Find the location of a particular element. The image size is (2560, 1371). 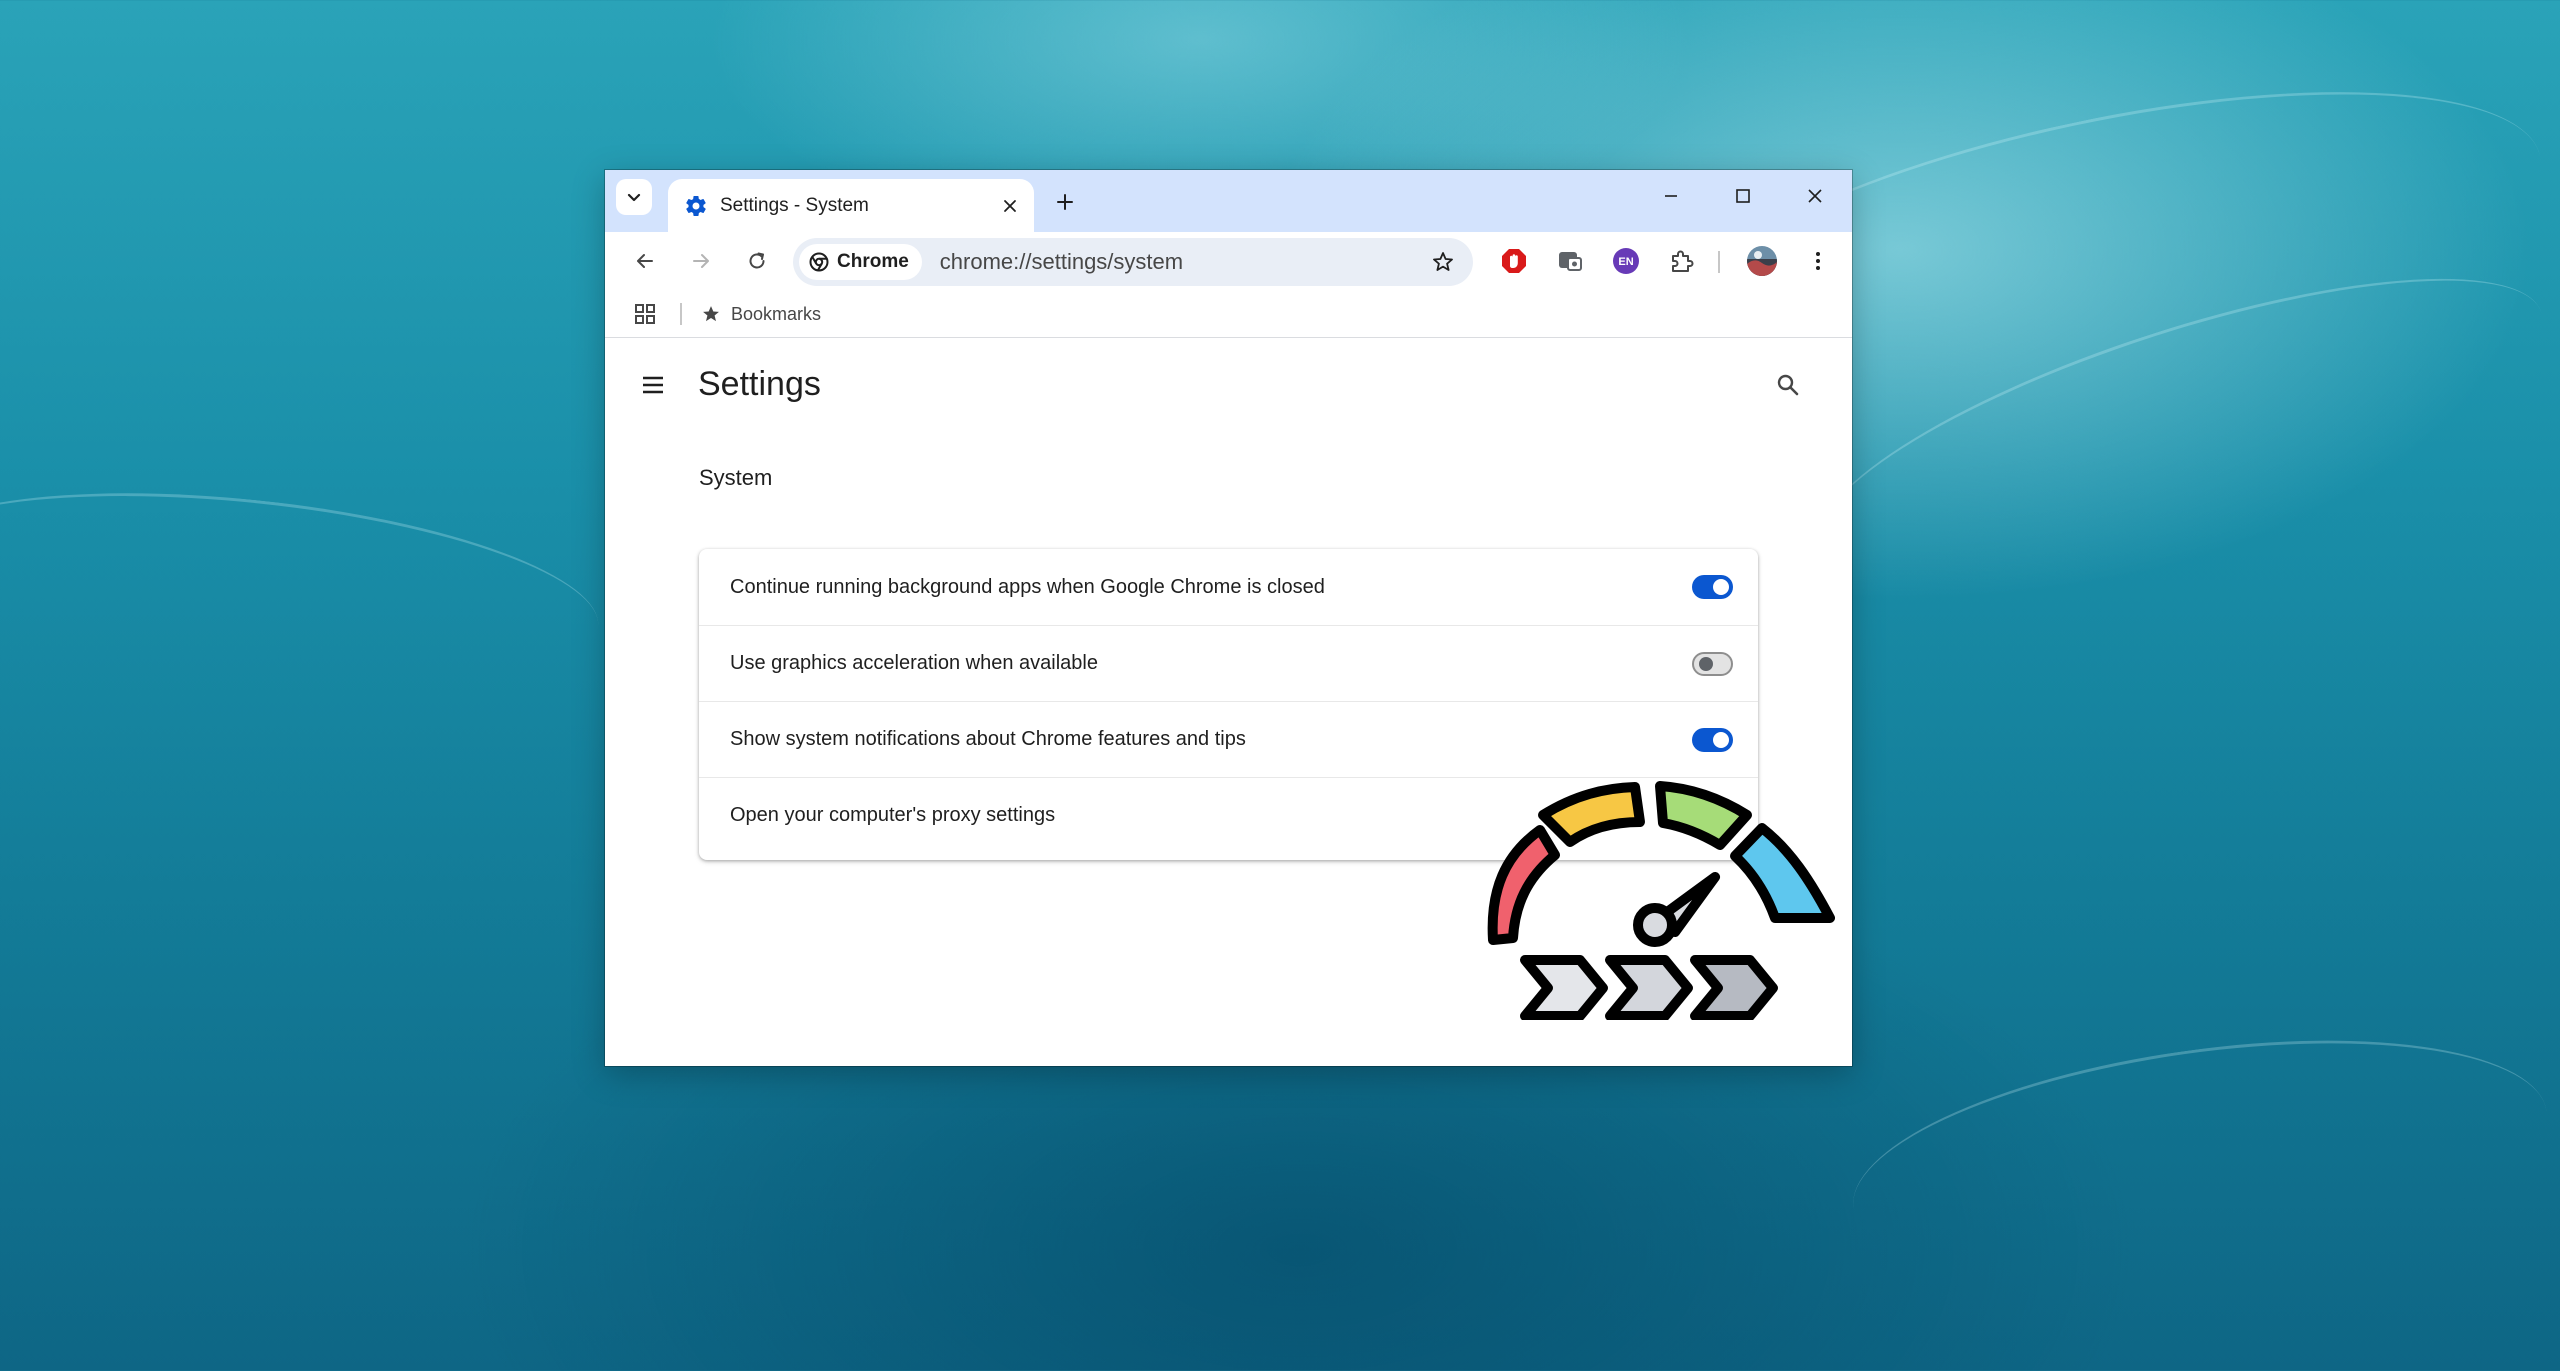

new-tab-button is located at coordinates (1065, 202).